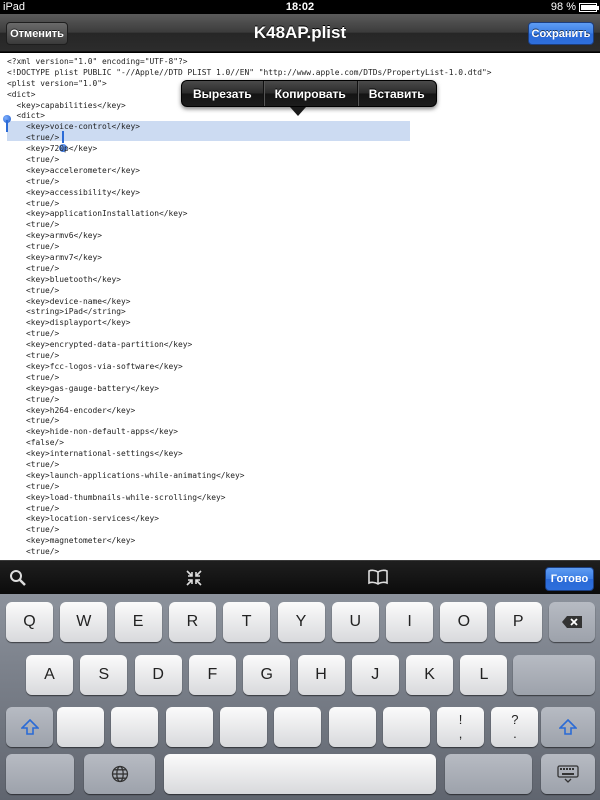  I want to click on cut-menu-item: Вырезать, so click(223, 93).